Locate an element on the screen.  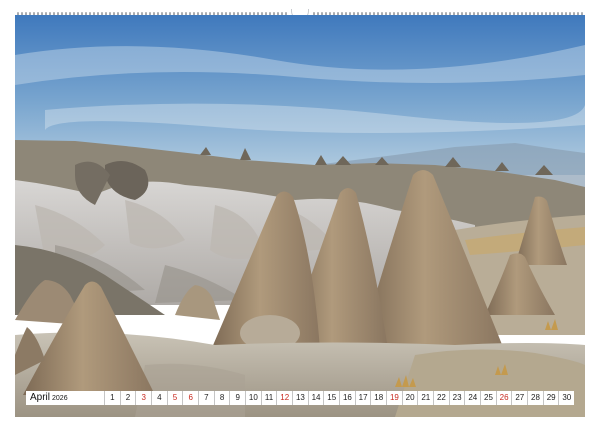
day-cell: 2 is located at coordinates (127, 398).